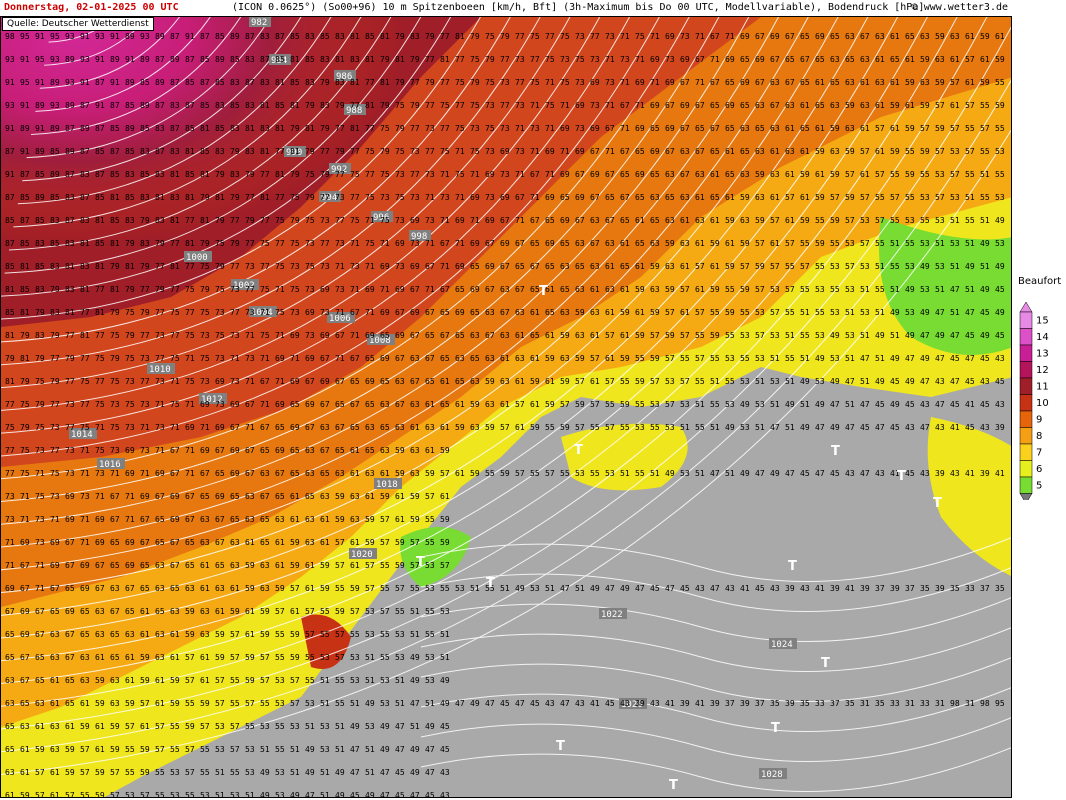 Image resolution: width=1066 pixels, height=800 pixels. I want to click on legend-label: 15, so click(1042, 320).